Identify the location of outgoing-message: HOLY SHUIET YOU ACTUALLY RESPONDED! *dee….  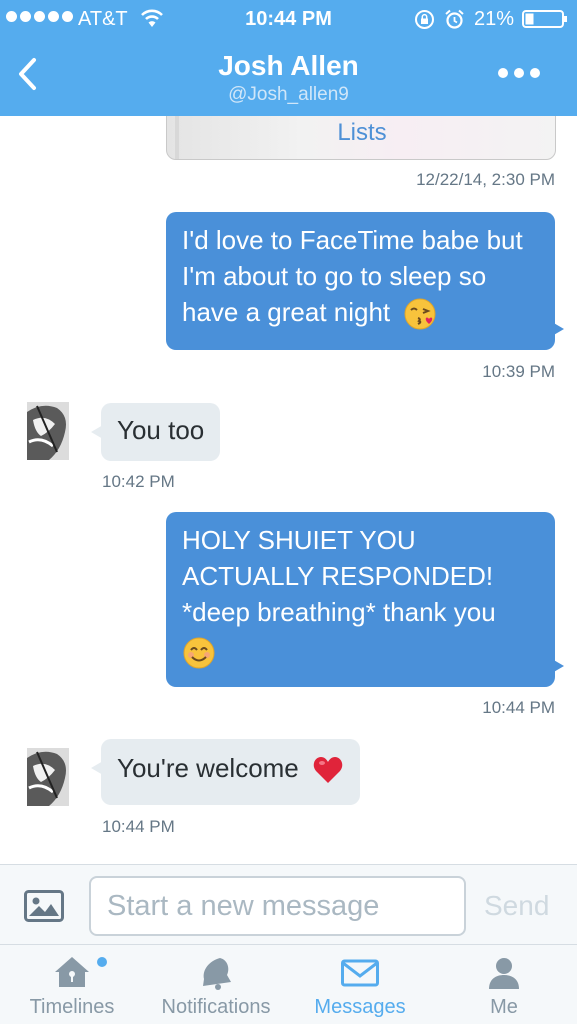
(365, 599).